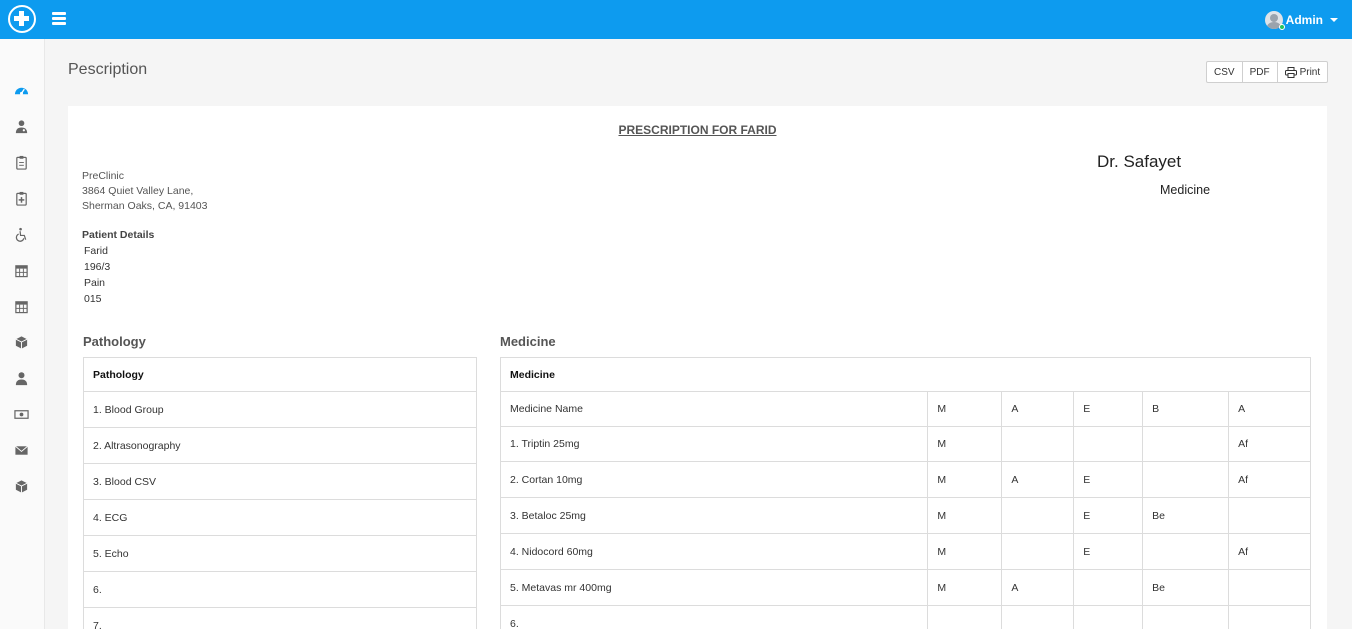  Describe the element at coordinates (21, 198) in the screenshot. I see `hospital-icon` at that location.